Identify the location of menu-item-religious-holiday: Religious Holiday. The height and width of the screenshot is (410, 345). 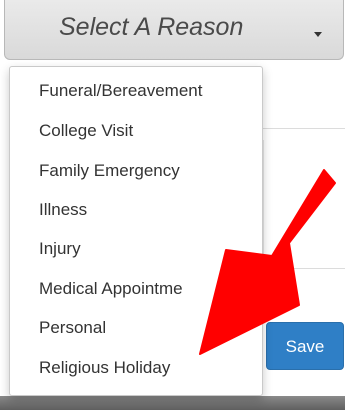
(104, 368).